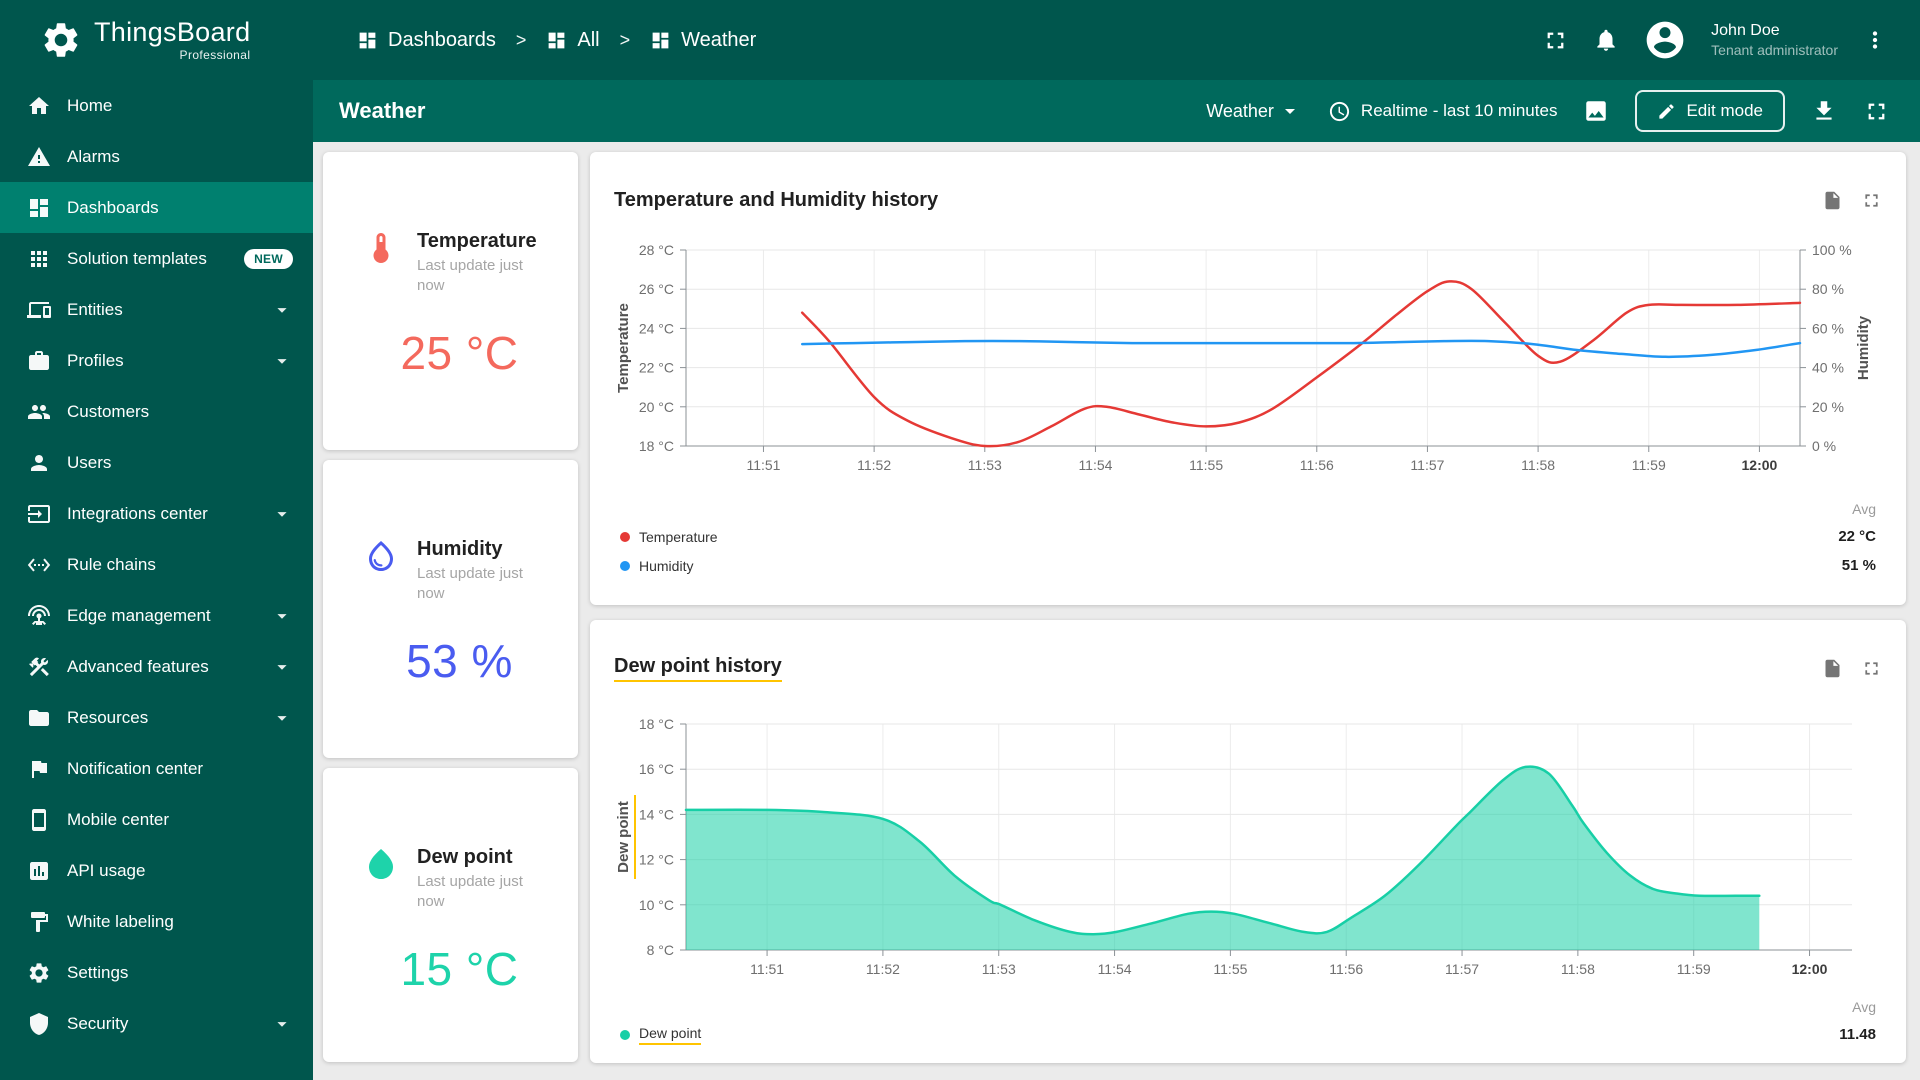  Describe the element at coordinates (39, 616) in the screenshot. I see `antenna-icon` at that location.